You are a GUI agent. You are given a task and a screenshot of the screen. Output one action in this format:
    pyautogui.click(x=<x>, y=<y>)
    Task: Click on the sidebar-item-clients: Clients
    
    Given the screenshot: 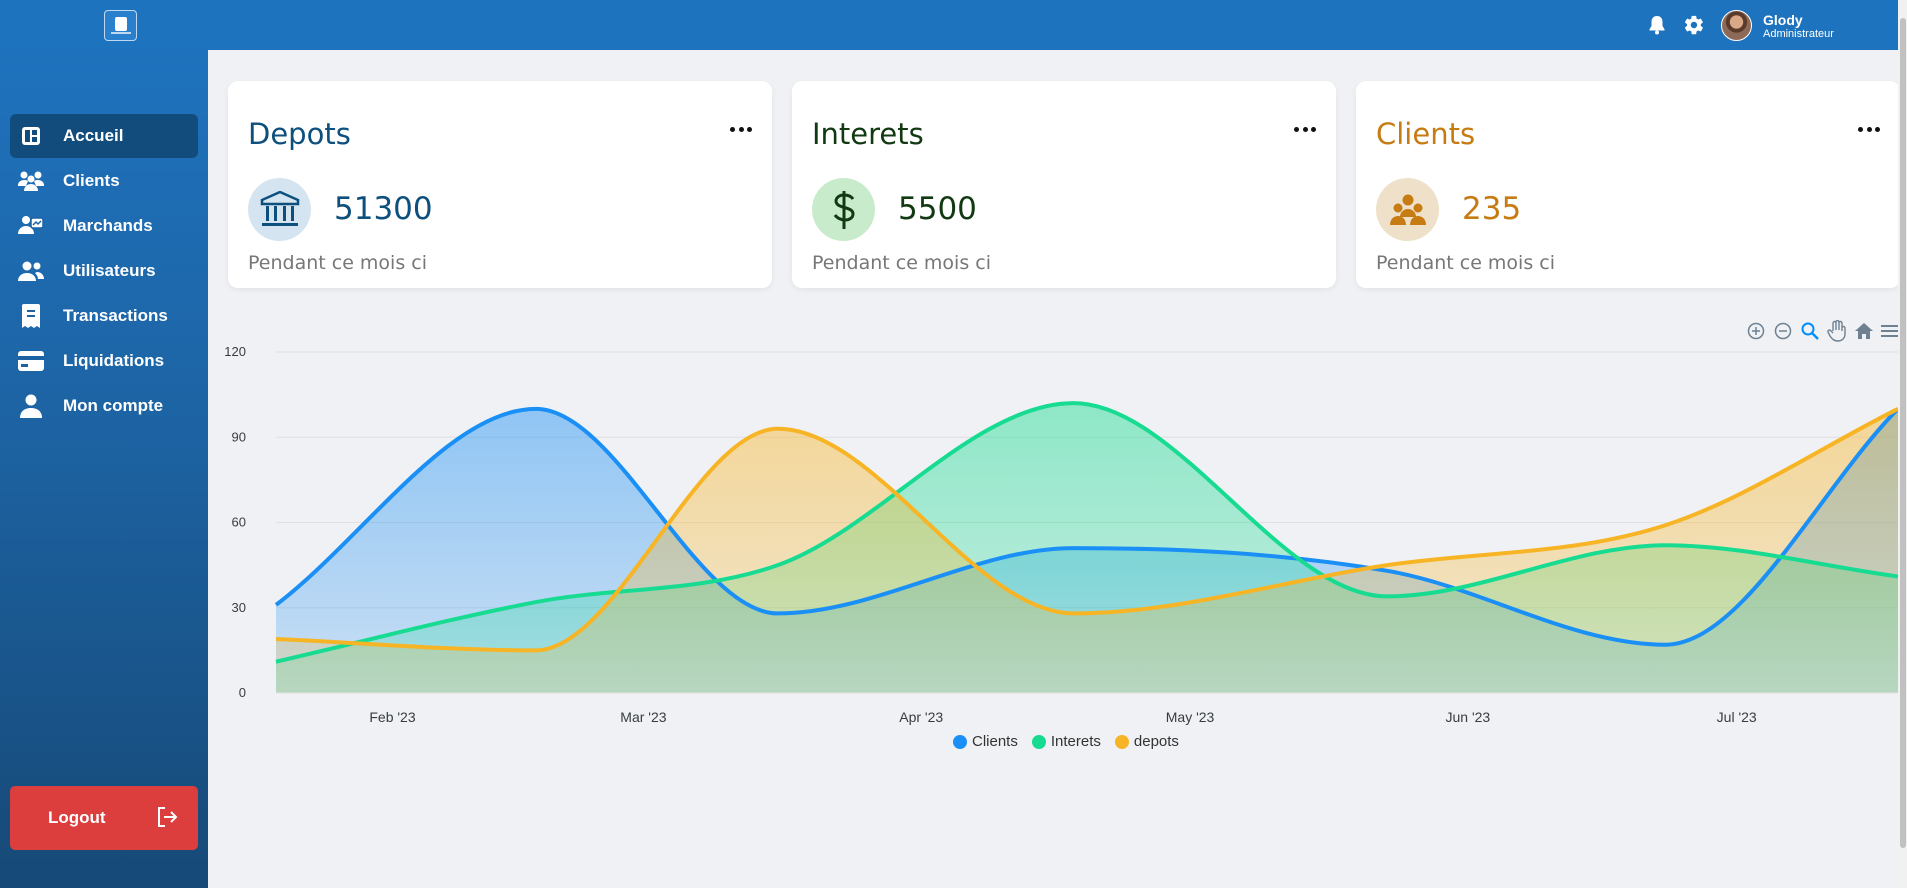 What is the action you would take?
    pyautogui.click(x=104, y=181)
    